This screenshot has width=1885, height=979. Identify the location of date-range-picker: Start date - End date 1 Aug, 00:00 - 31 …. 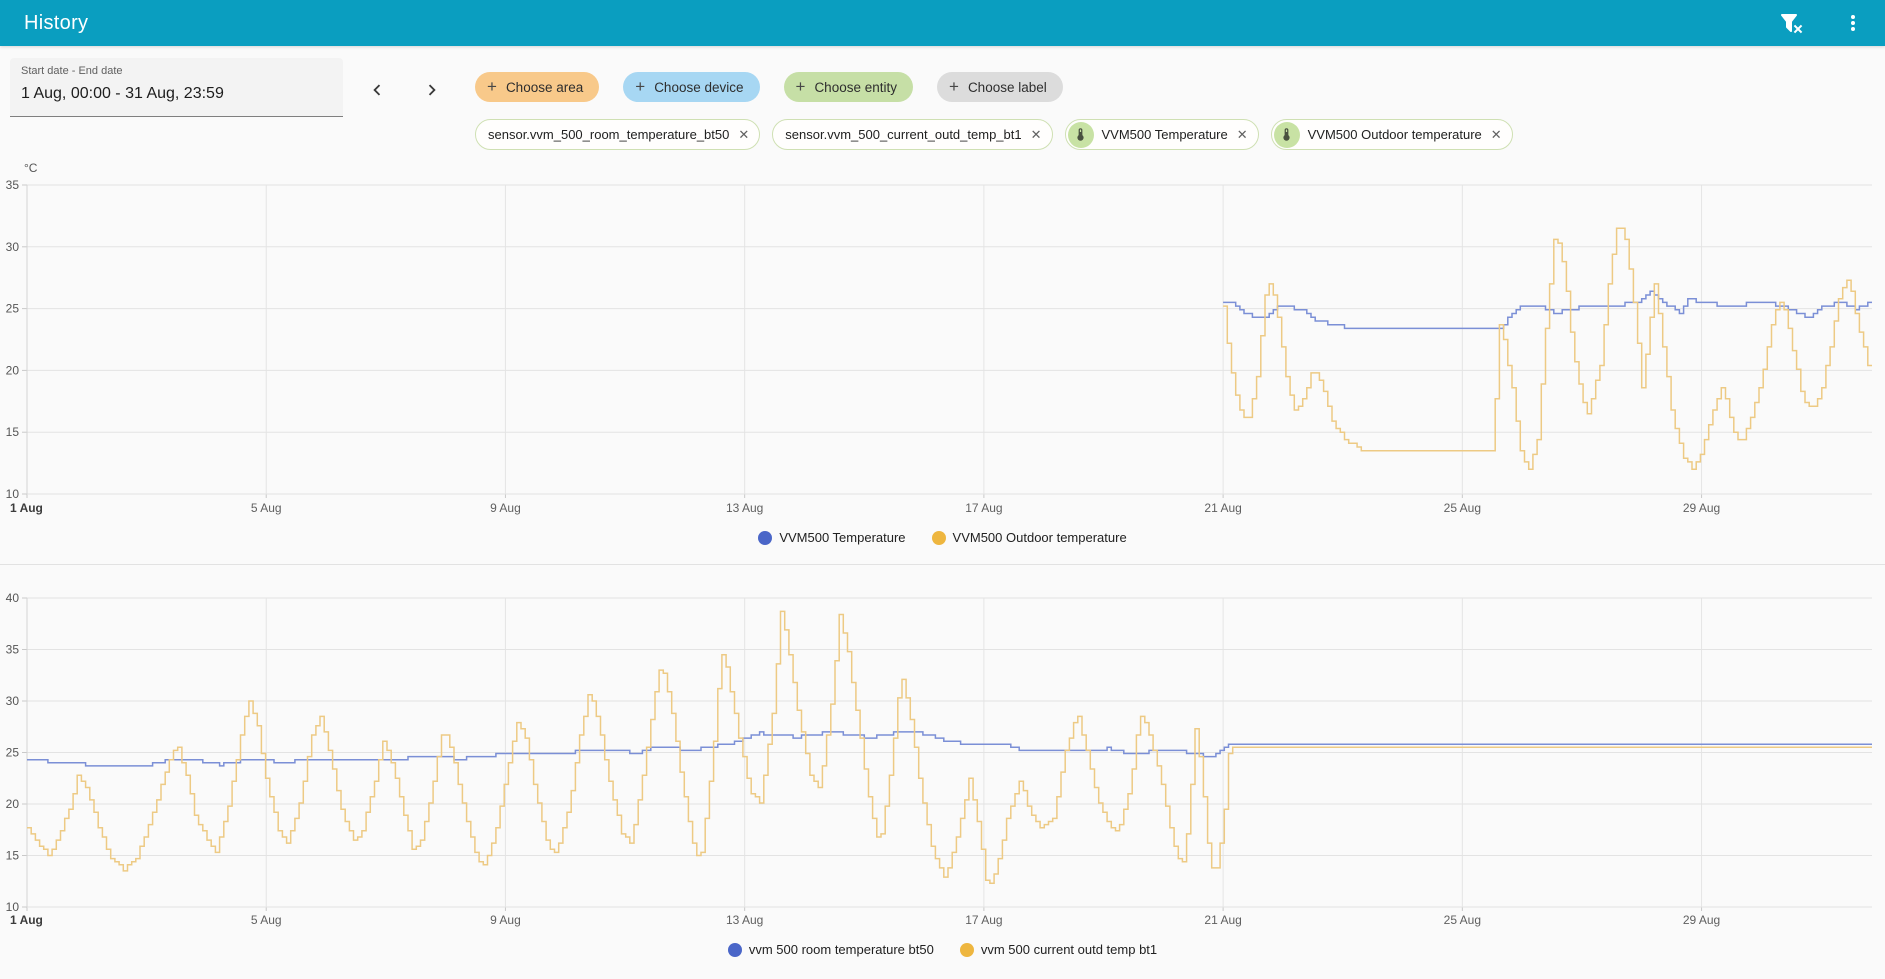
(176, 87).